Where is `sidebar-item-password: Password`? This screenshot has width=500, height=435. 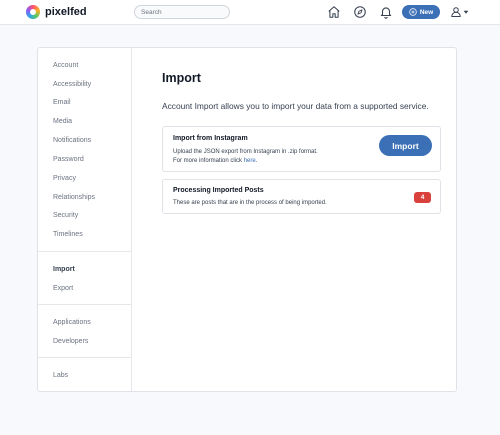 sidebar-item-password: Password is located at coordinates (68, 159).